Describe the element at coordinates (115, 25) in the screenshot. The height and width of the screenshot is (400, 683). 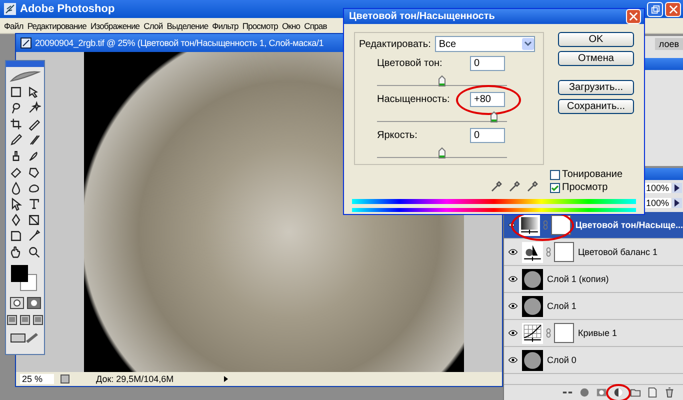
I see `menu-item: Изображение` at that location.